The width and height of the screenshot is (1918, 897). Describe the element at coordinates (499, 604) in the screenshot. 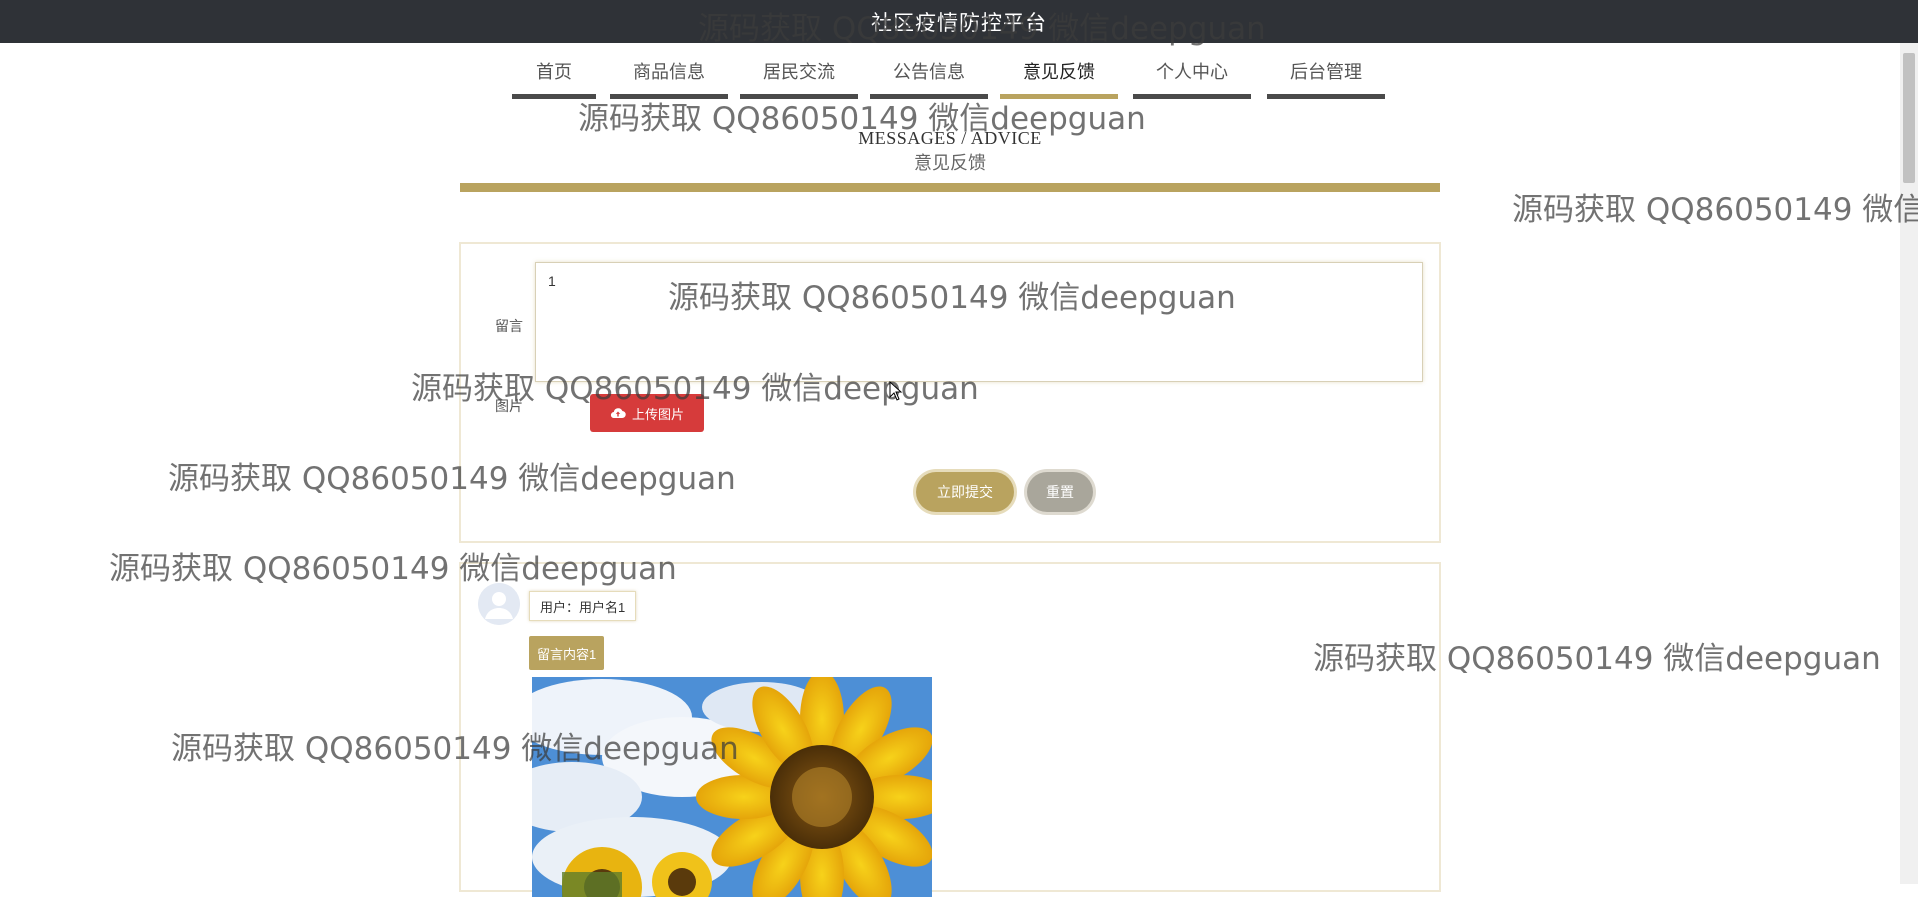

I see `user-avatar-icon` at that location.